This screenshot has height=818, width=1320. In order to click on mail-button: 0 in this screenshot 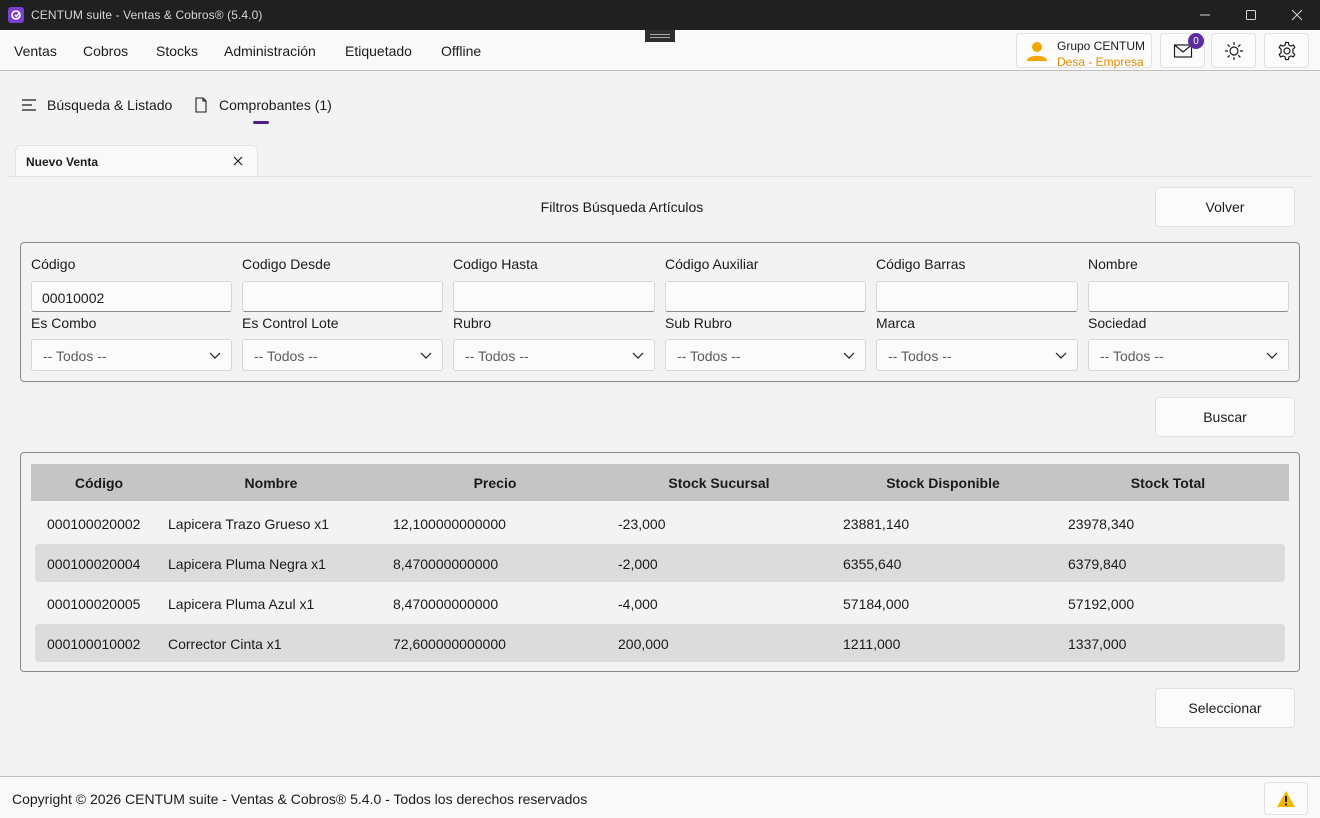, I will do `click(1182, 50)`.